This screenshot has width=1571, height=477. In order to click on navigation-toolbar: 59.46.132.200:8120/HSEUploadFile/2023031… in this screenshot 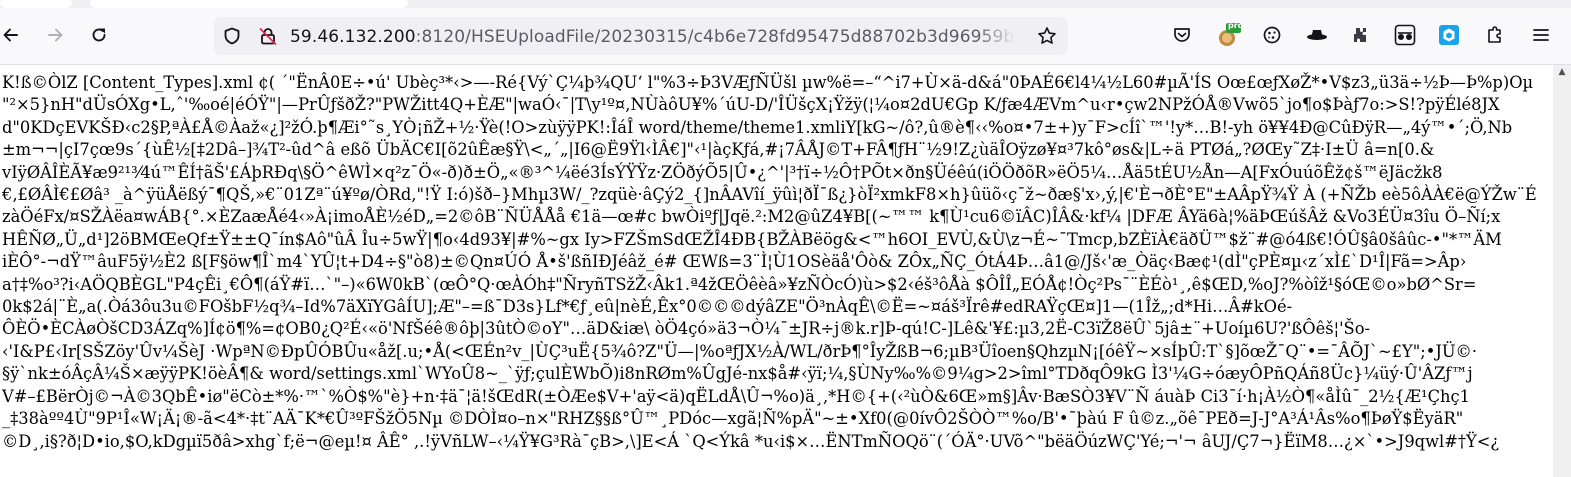, I will do `click(785, 36)`.